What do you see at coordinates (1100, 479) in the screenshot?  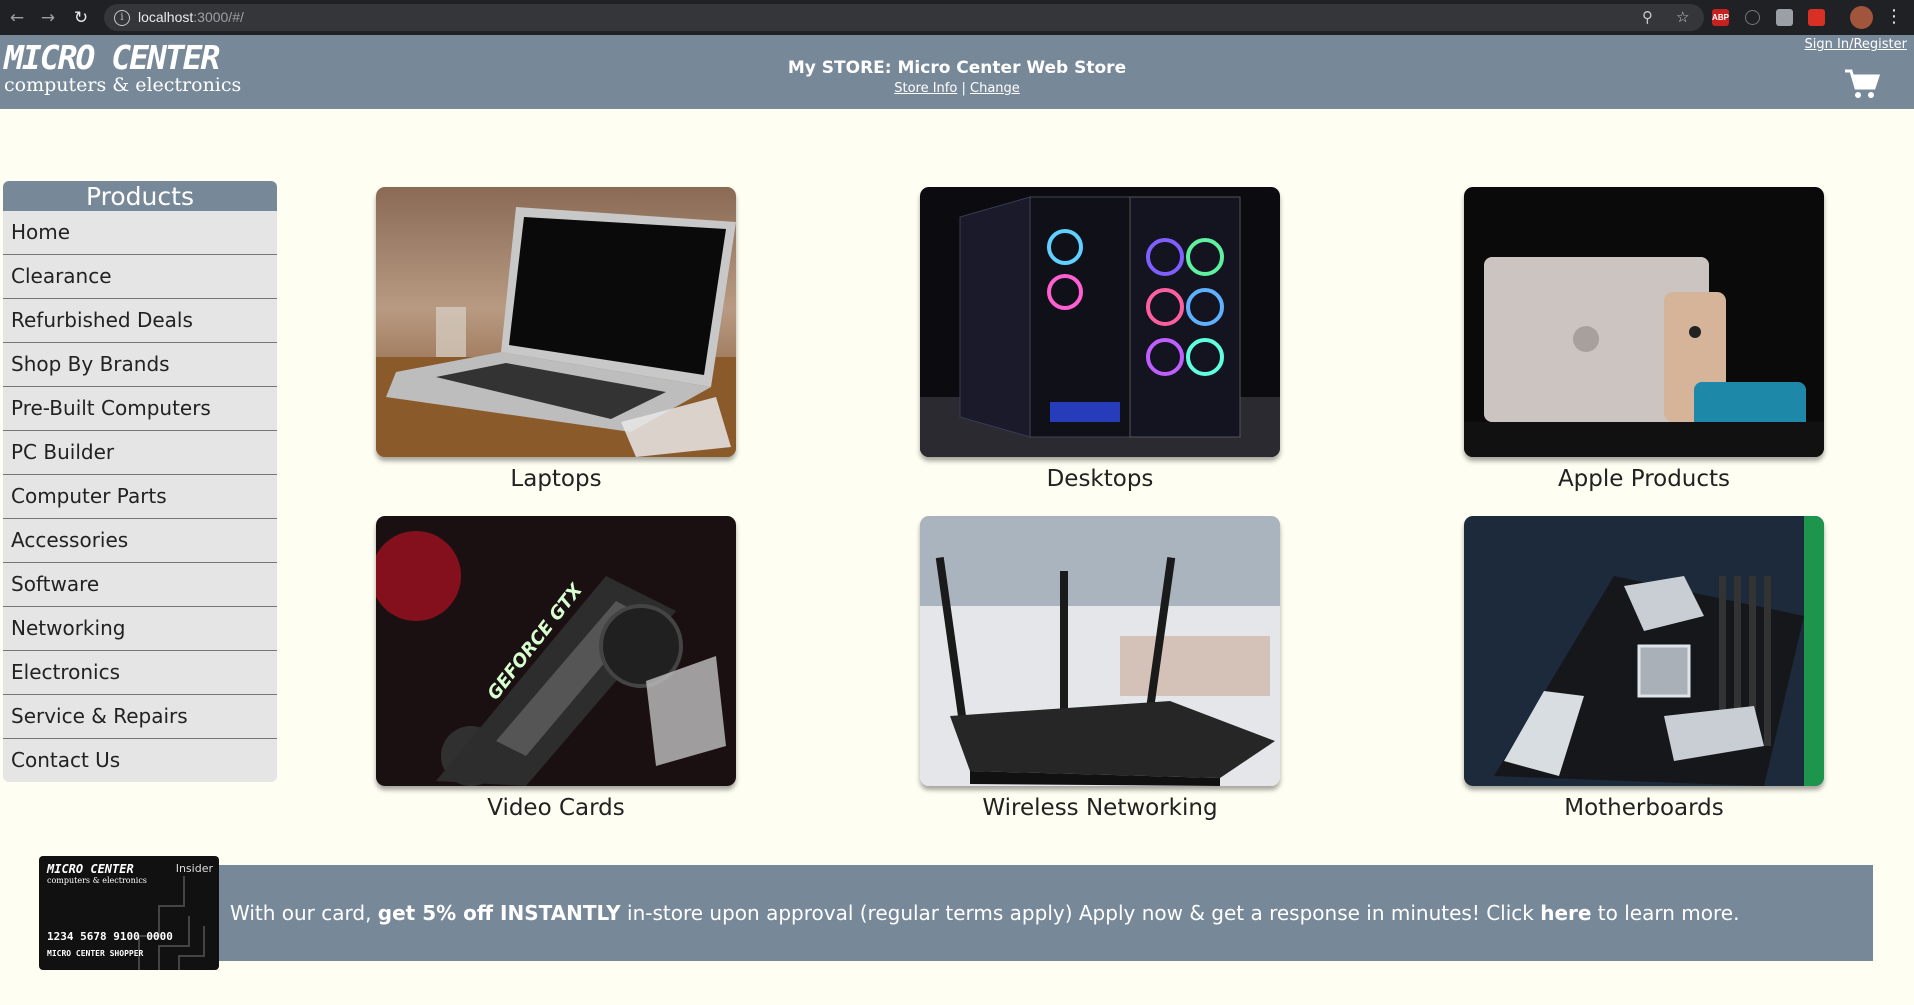 I see `category-label: Desktops` at bounding box center [1100, 479].